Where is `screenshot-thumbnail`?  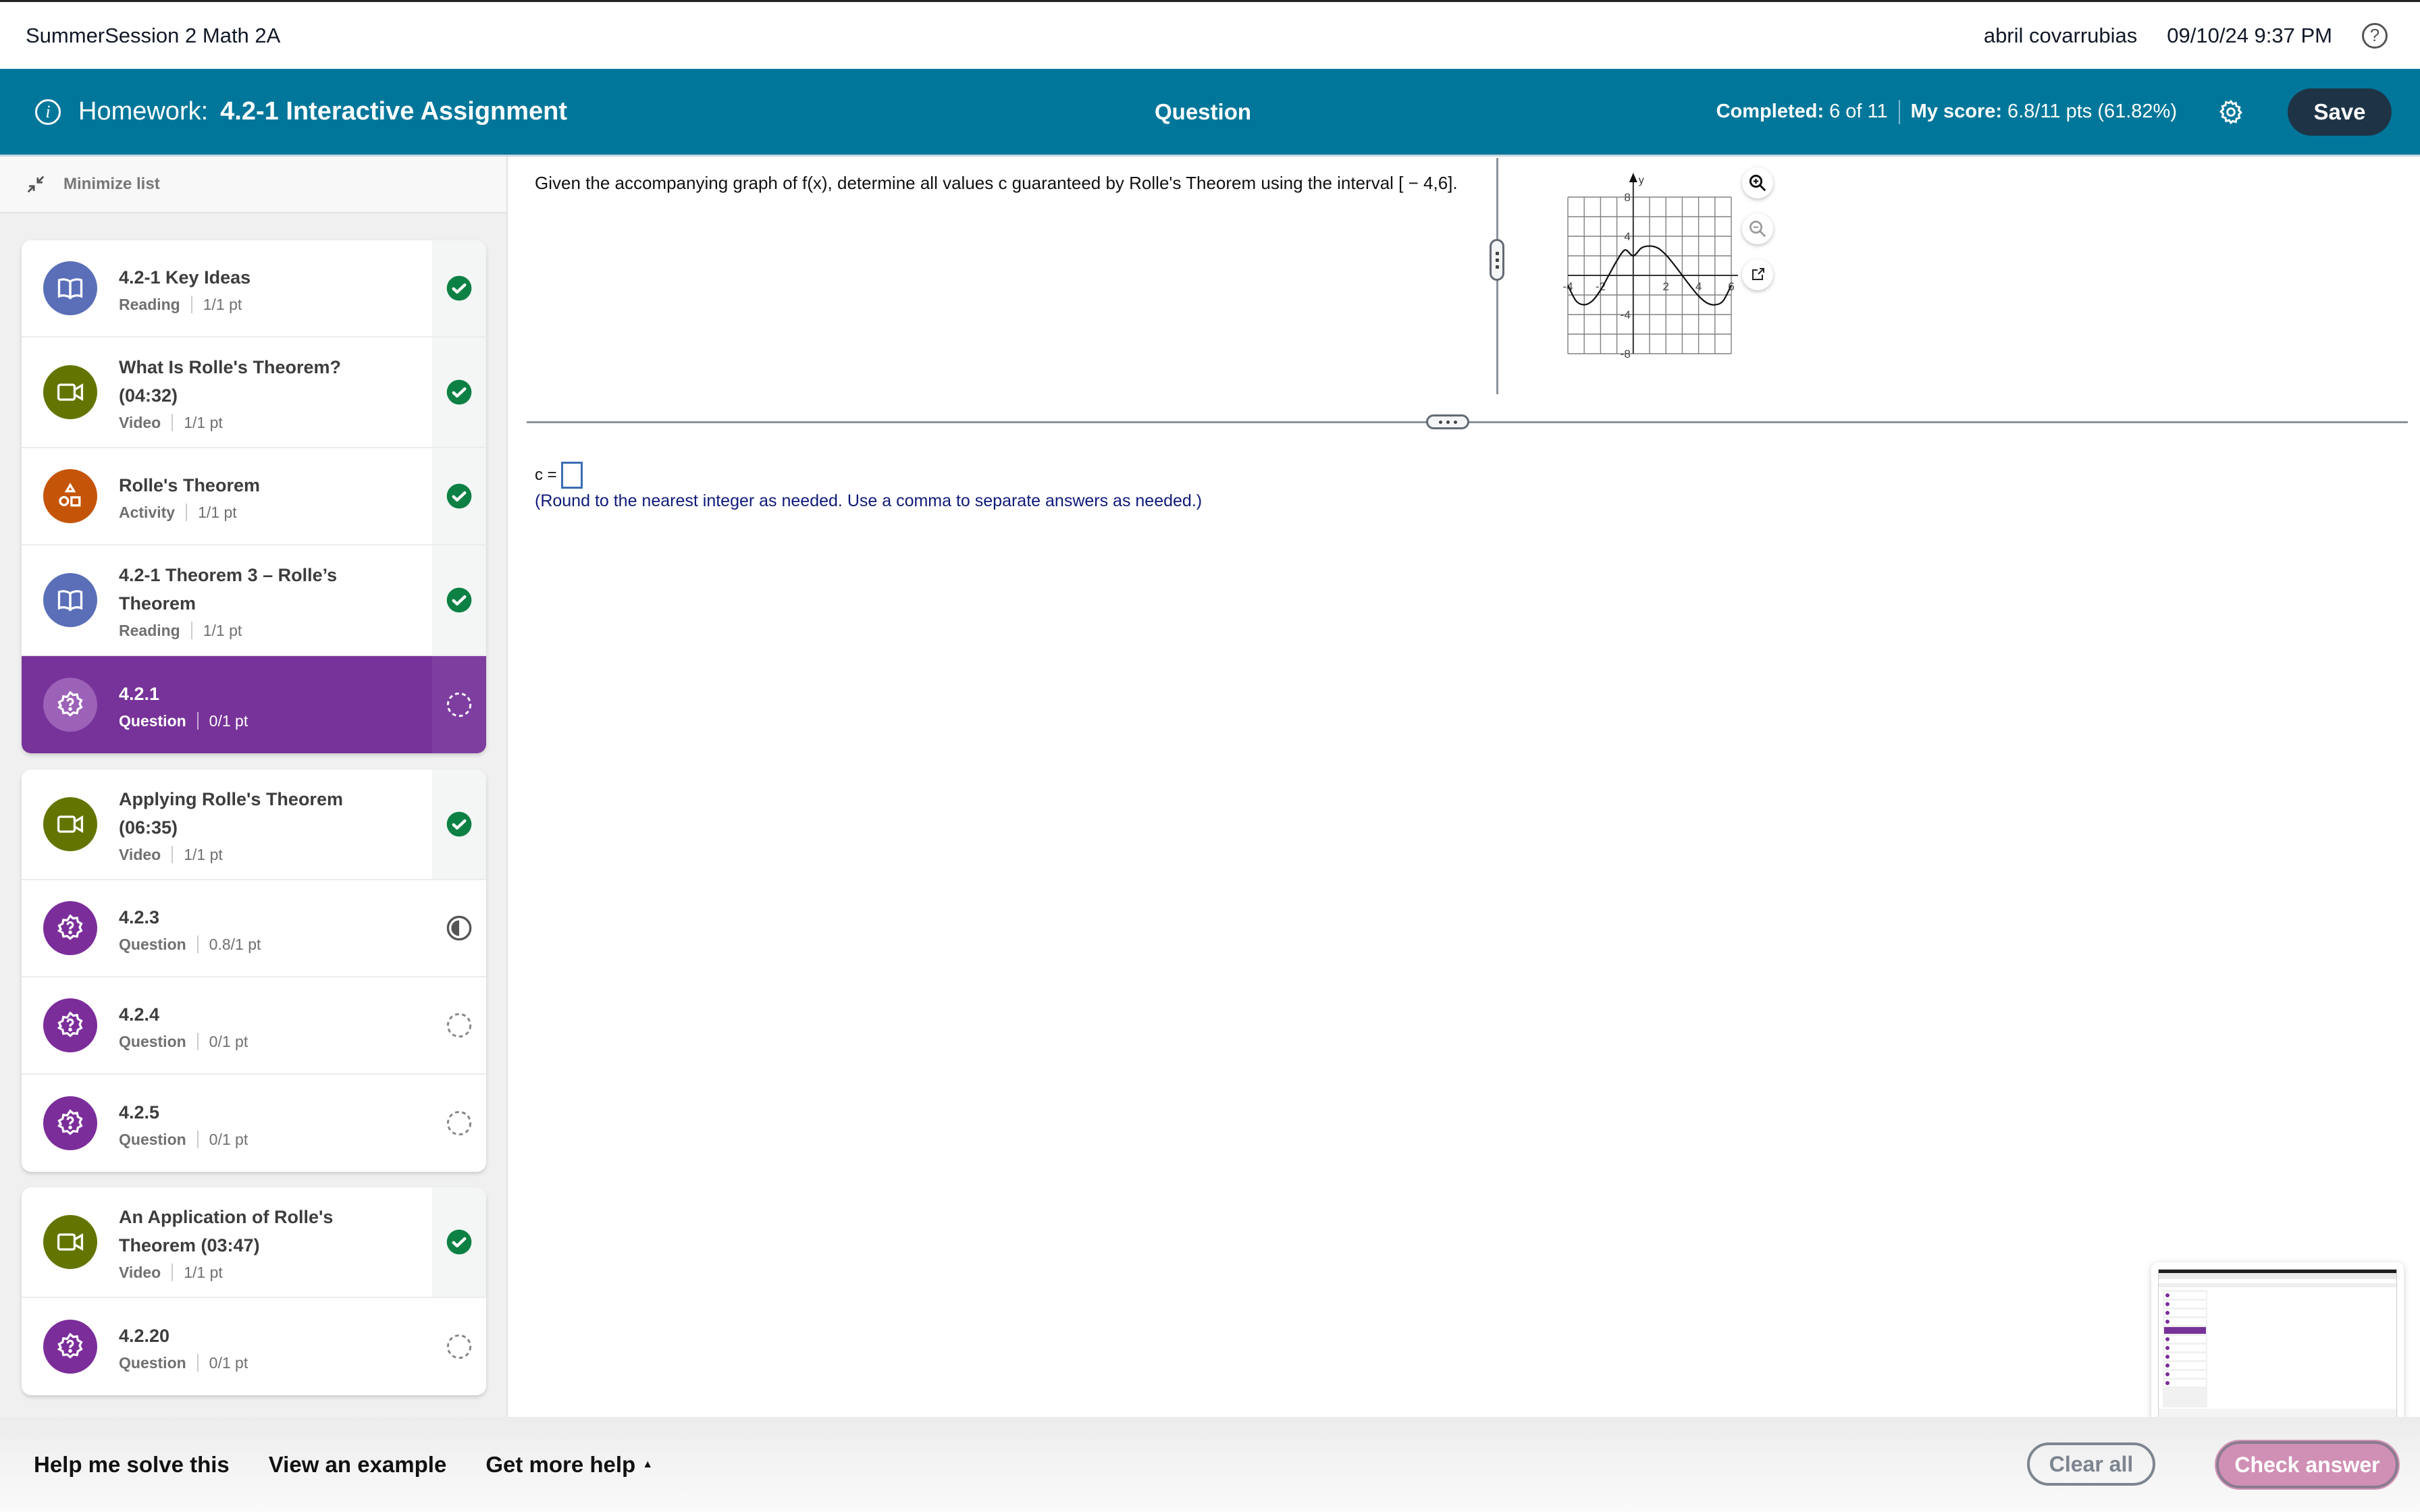
screenshot-thumbnail is located at coordinates (2277, 1343).